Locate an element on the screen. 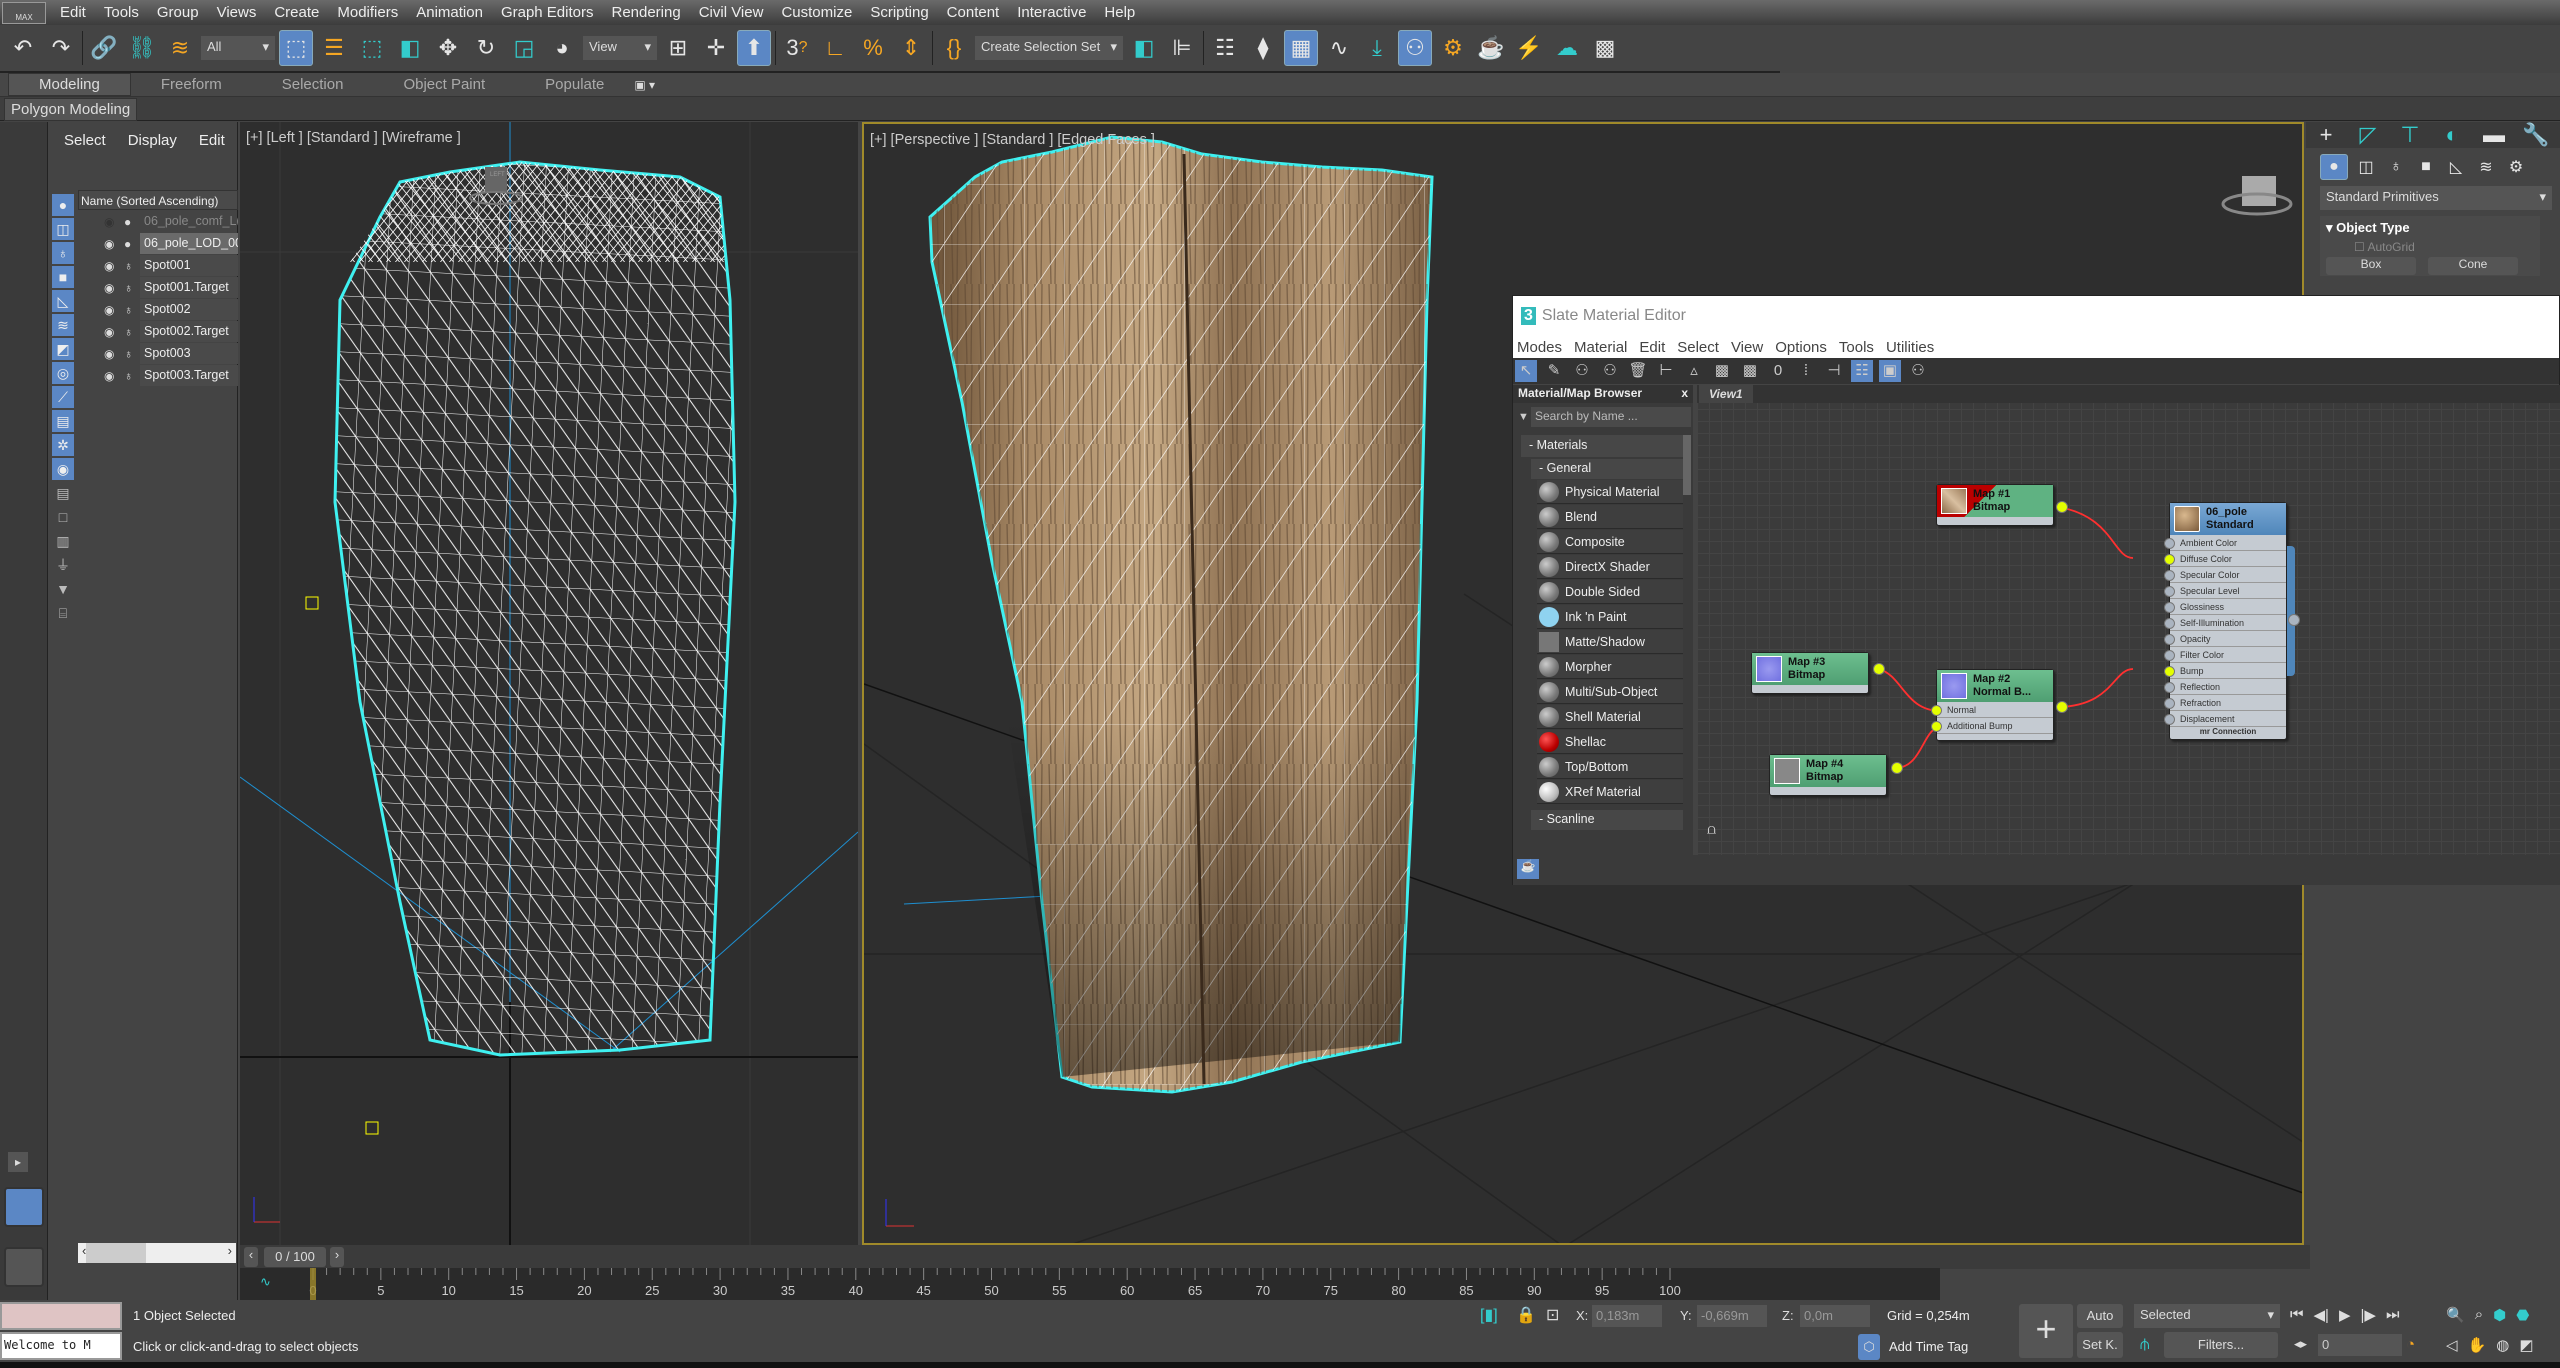  pan-icon: ✋ is located at coordinates (2477, 1345).